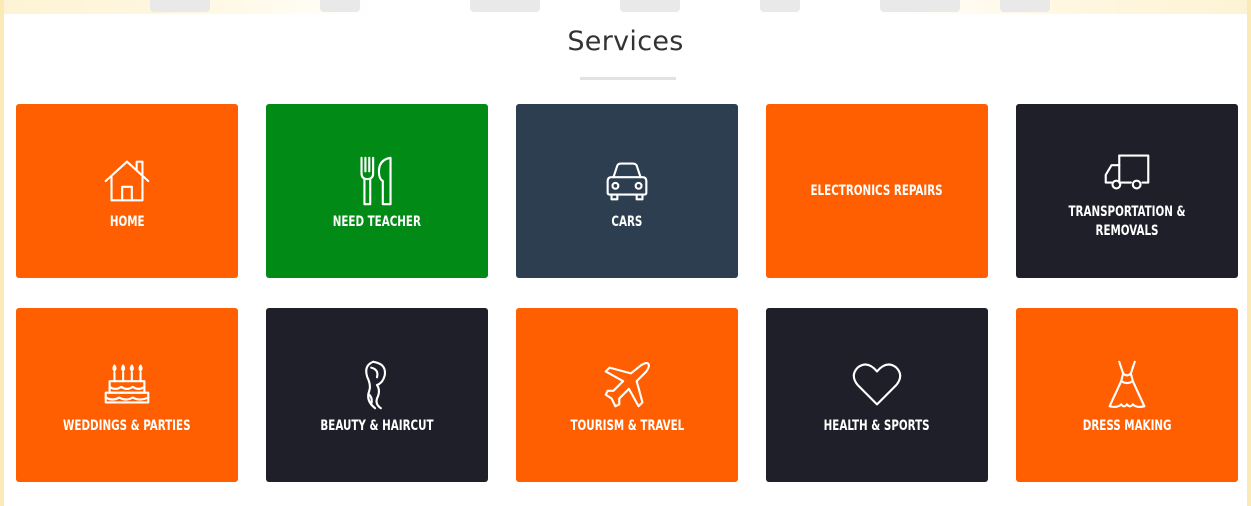 This screenshot has height=506, width=1251. What do you see at coordinates (877, 385) in the screenshot?
I see `heart-icon` at bounding box center [877, 385].